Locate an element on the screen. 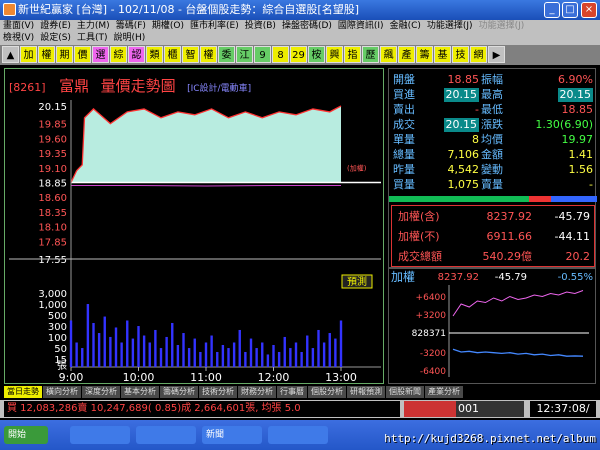  tab-4: 籌碼分析 is located at coordinates (179, 392).